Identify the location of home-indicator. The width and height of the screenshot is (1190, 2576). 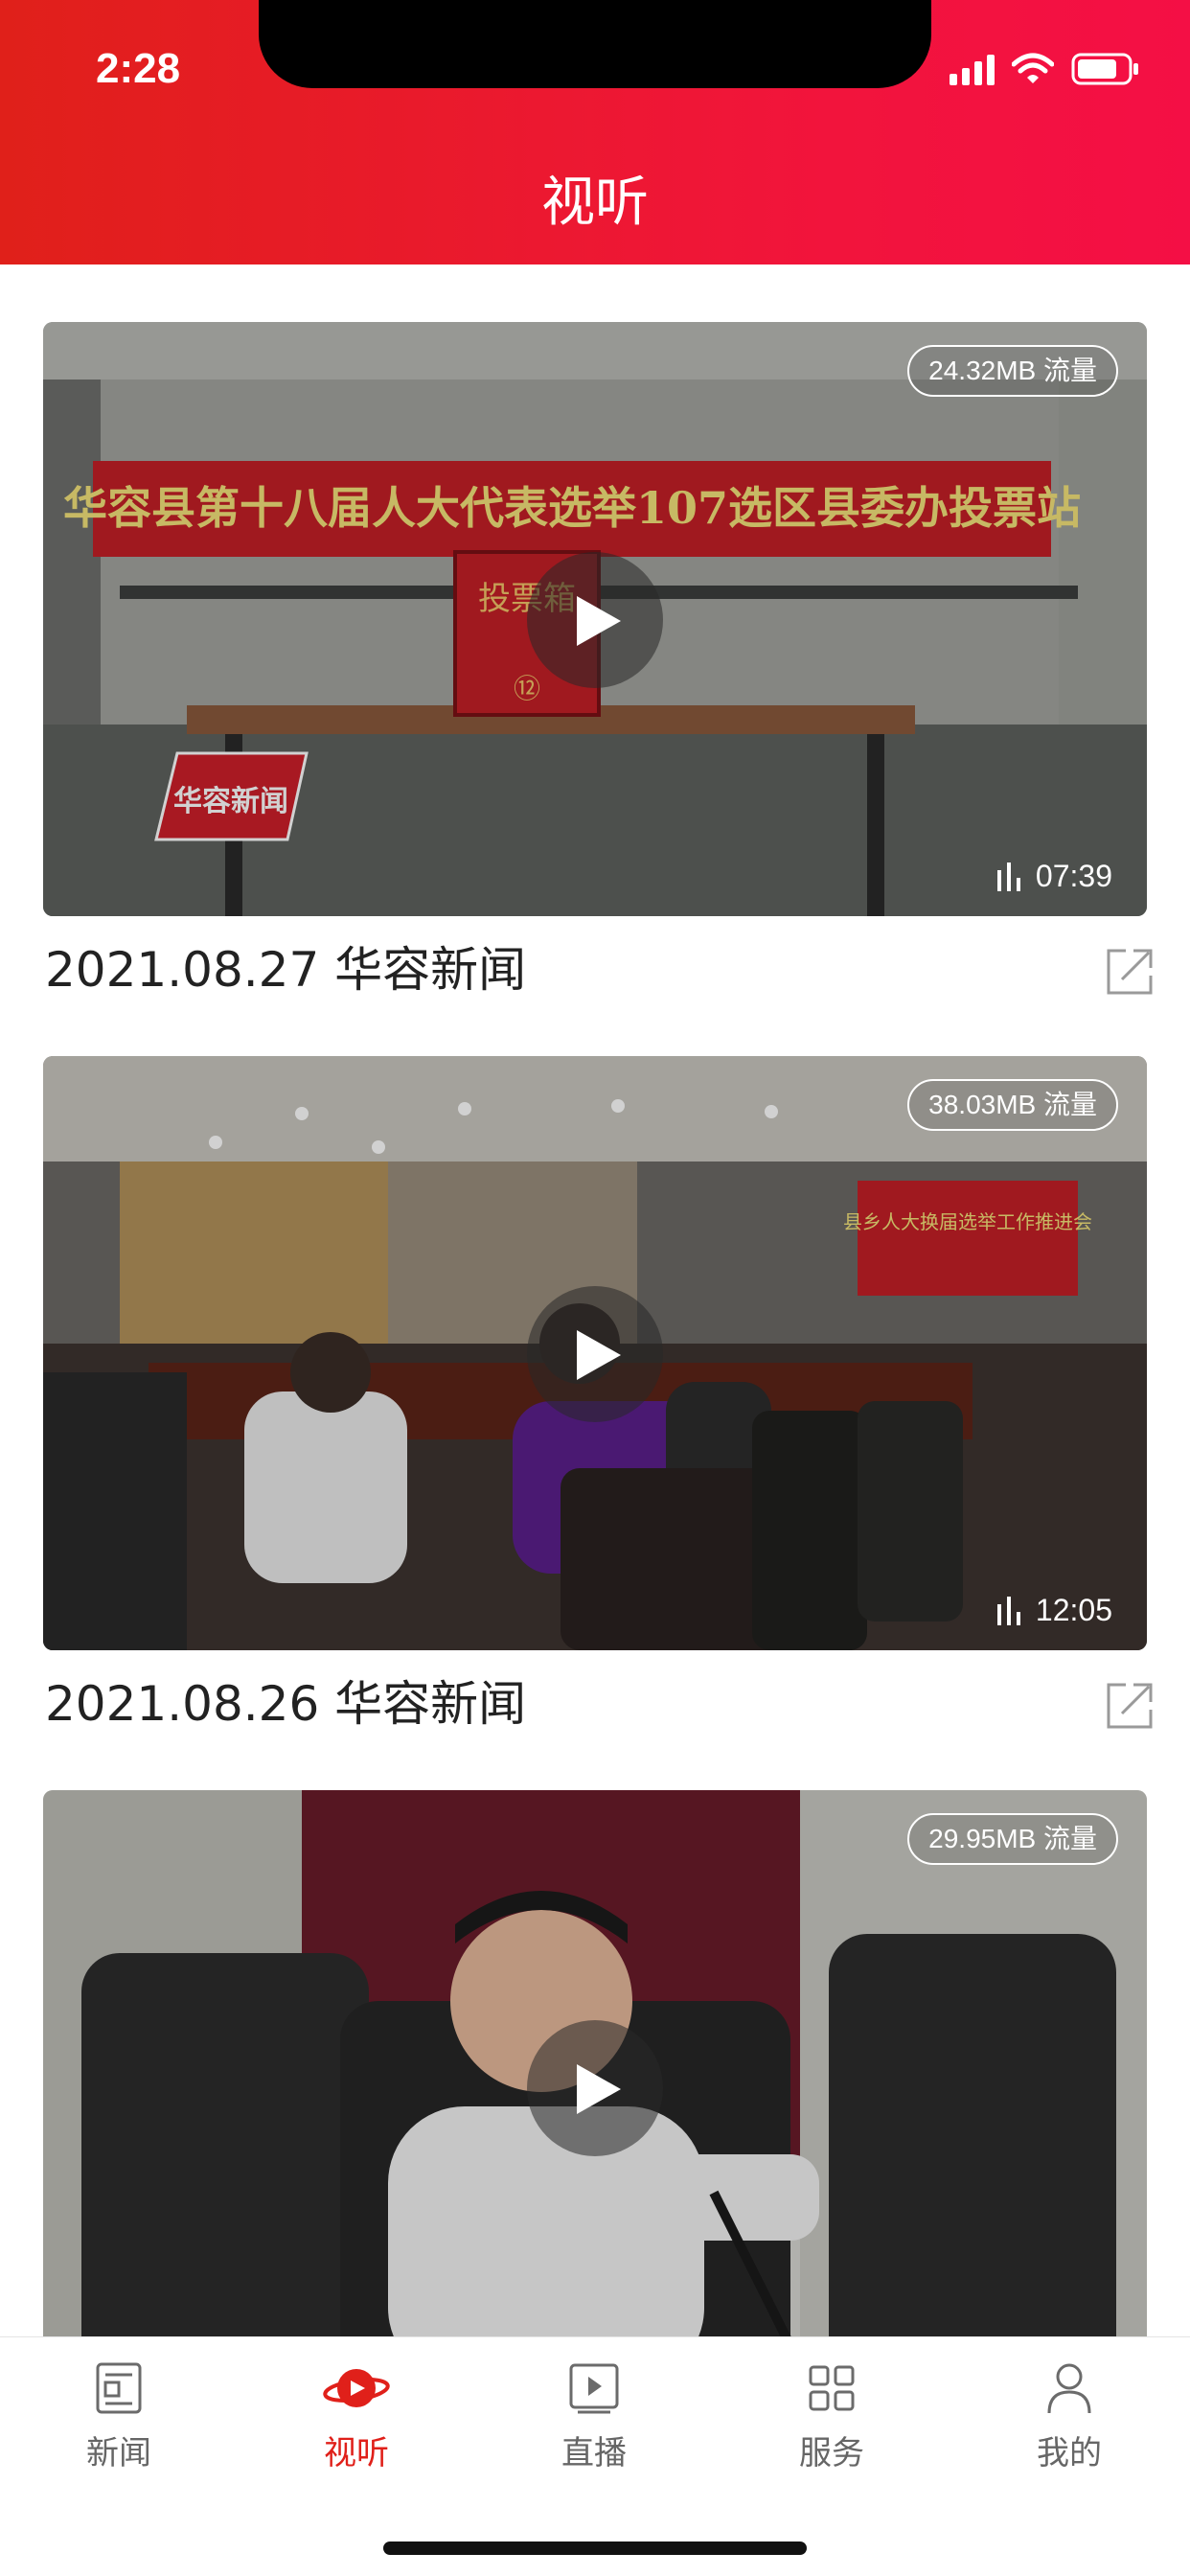
(595, 2548).